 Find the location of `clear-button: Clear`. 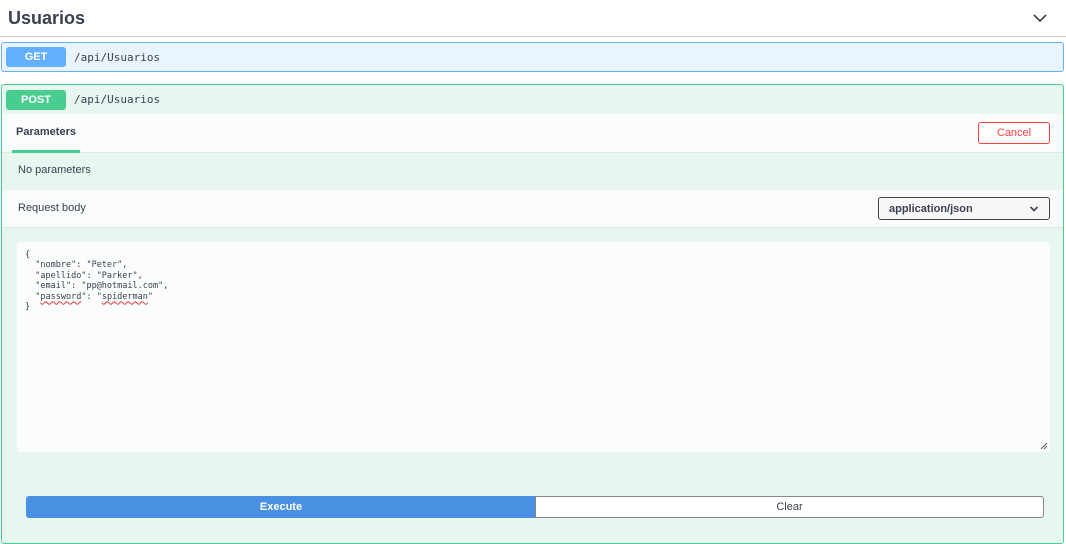

clear-button: Clear is located at coordinates (789, 507).